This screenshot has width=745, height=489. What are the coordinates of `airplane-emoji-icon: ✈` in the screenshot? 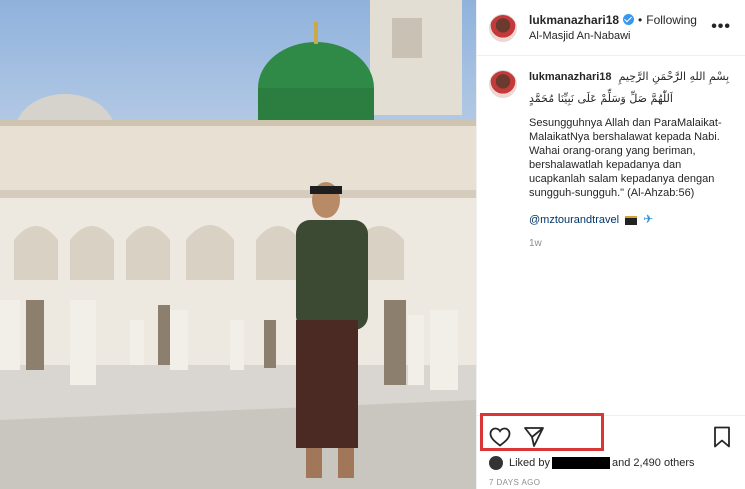 It's located at (648, 219).